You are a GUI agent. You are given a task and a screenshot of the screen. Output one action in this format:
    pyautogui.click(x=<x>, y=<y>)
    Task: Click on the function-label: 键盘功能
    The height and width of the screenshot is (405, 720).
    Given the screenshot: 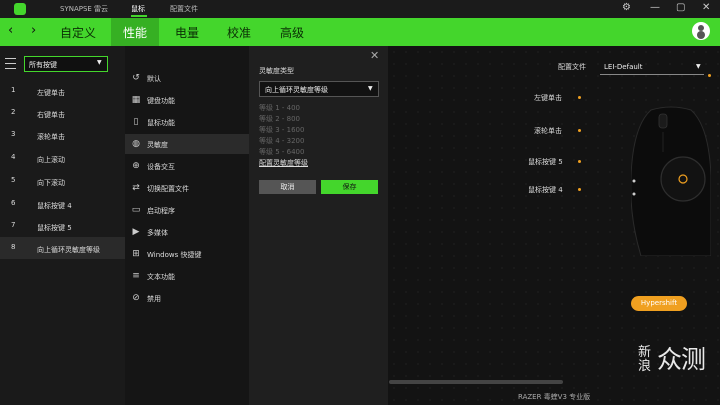 What is the action you would take?
    pyautogui.click(x=161, y=101)
    